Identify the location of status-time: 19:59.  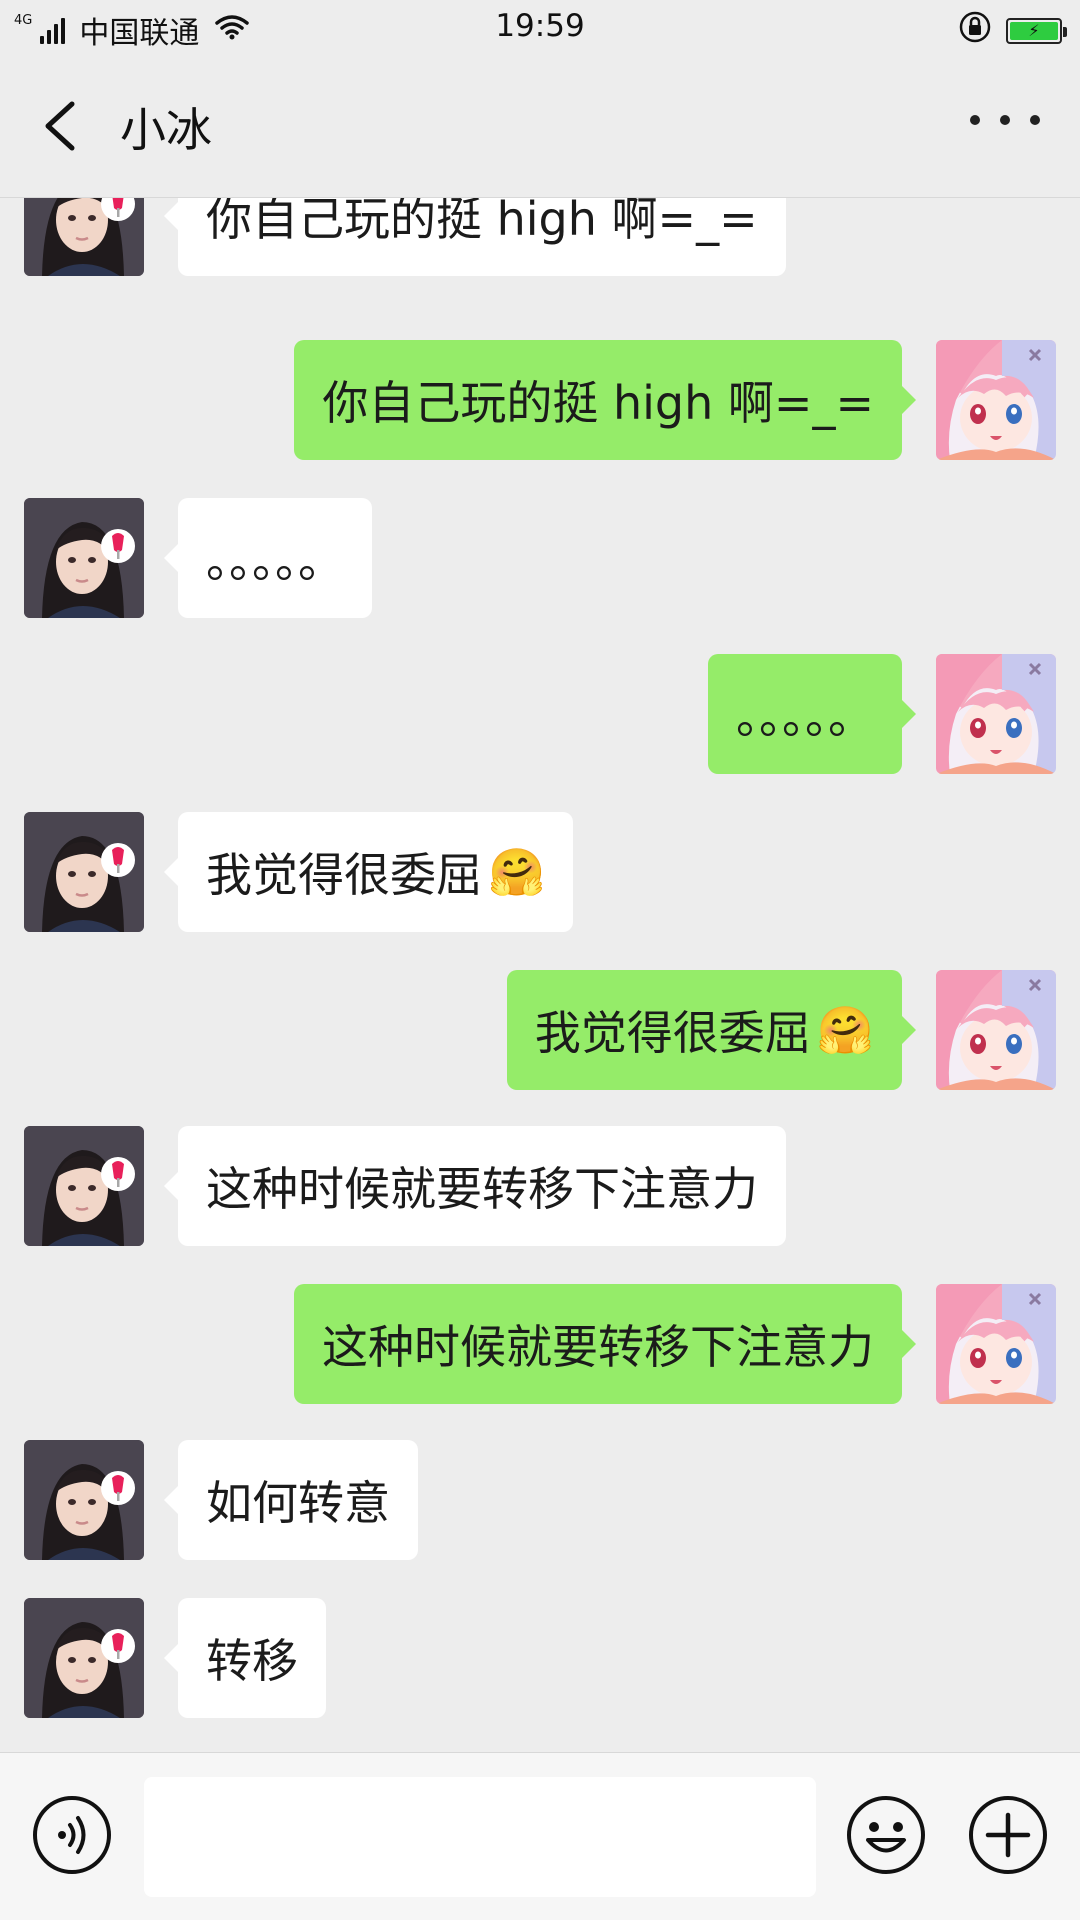
(540, 26).